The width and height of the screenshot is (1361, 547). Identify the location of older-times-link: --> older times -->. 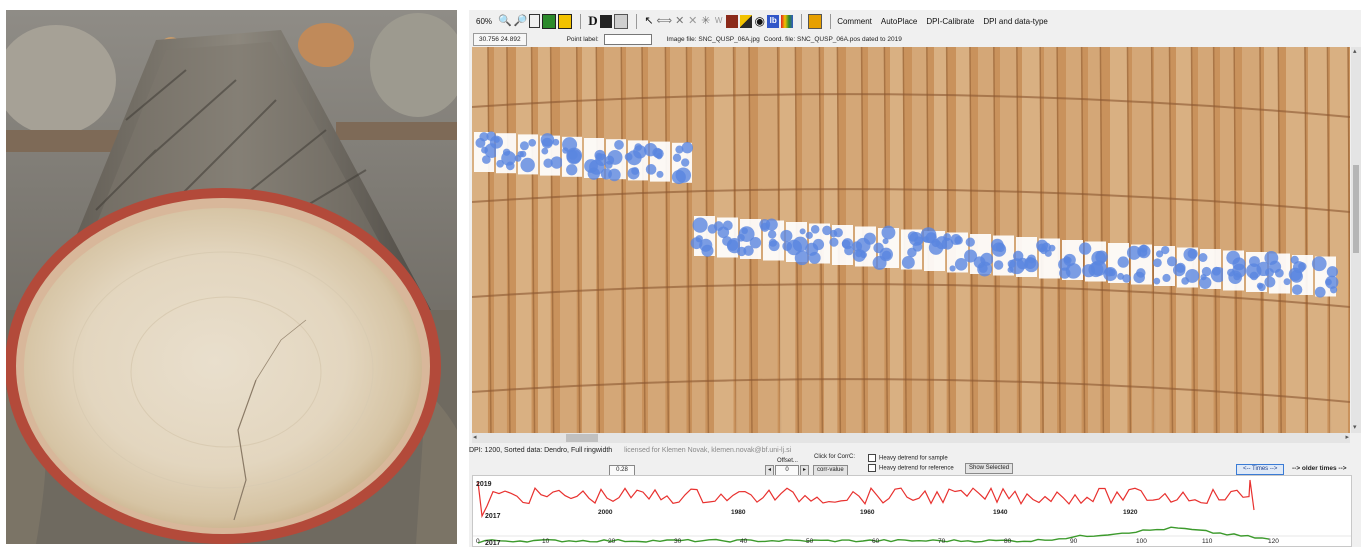
(1319, 468).